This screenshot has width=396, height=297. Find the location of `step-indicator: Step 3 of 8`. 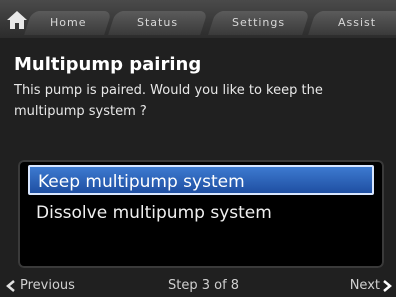

step-indicator: Step 3 of 8 is located at coordinates (204, 285).